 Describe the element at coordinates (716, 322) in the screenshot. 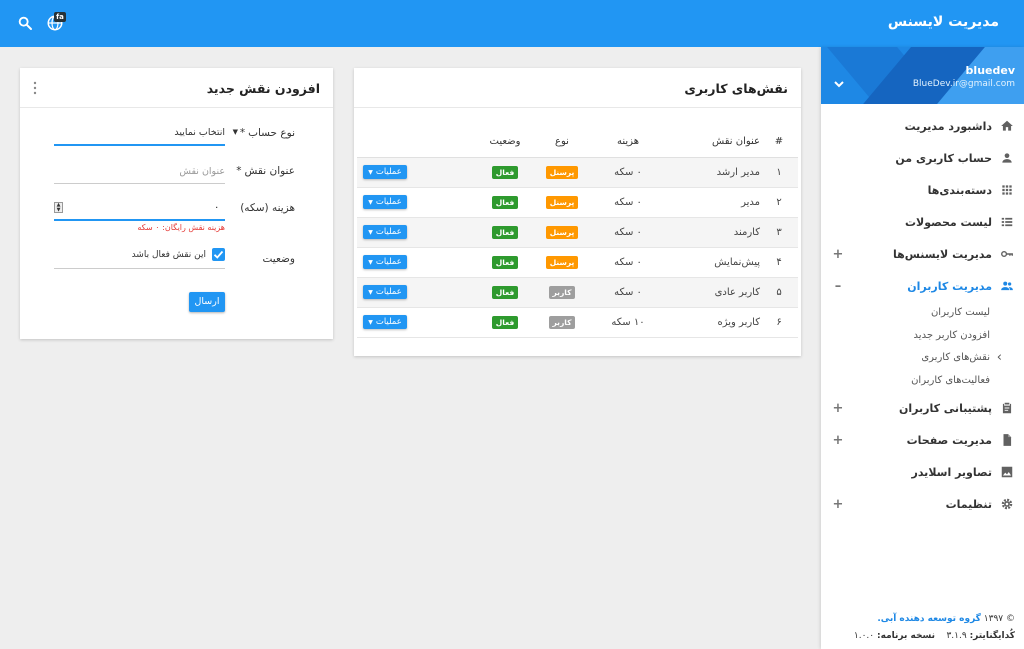

I see `row-title: کاربر ویژه` at that location.